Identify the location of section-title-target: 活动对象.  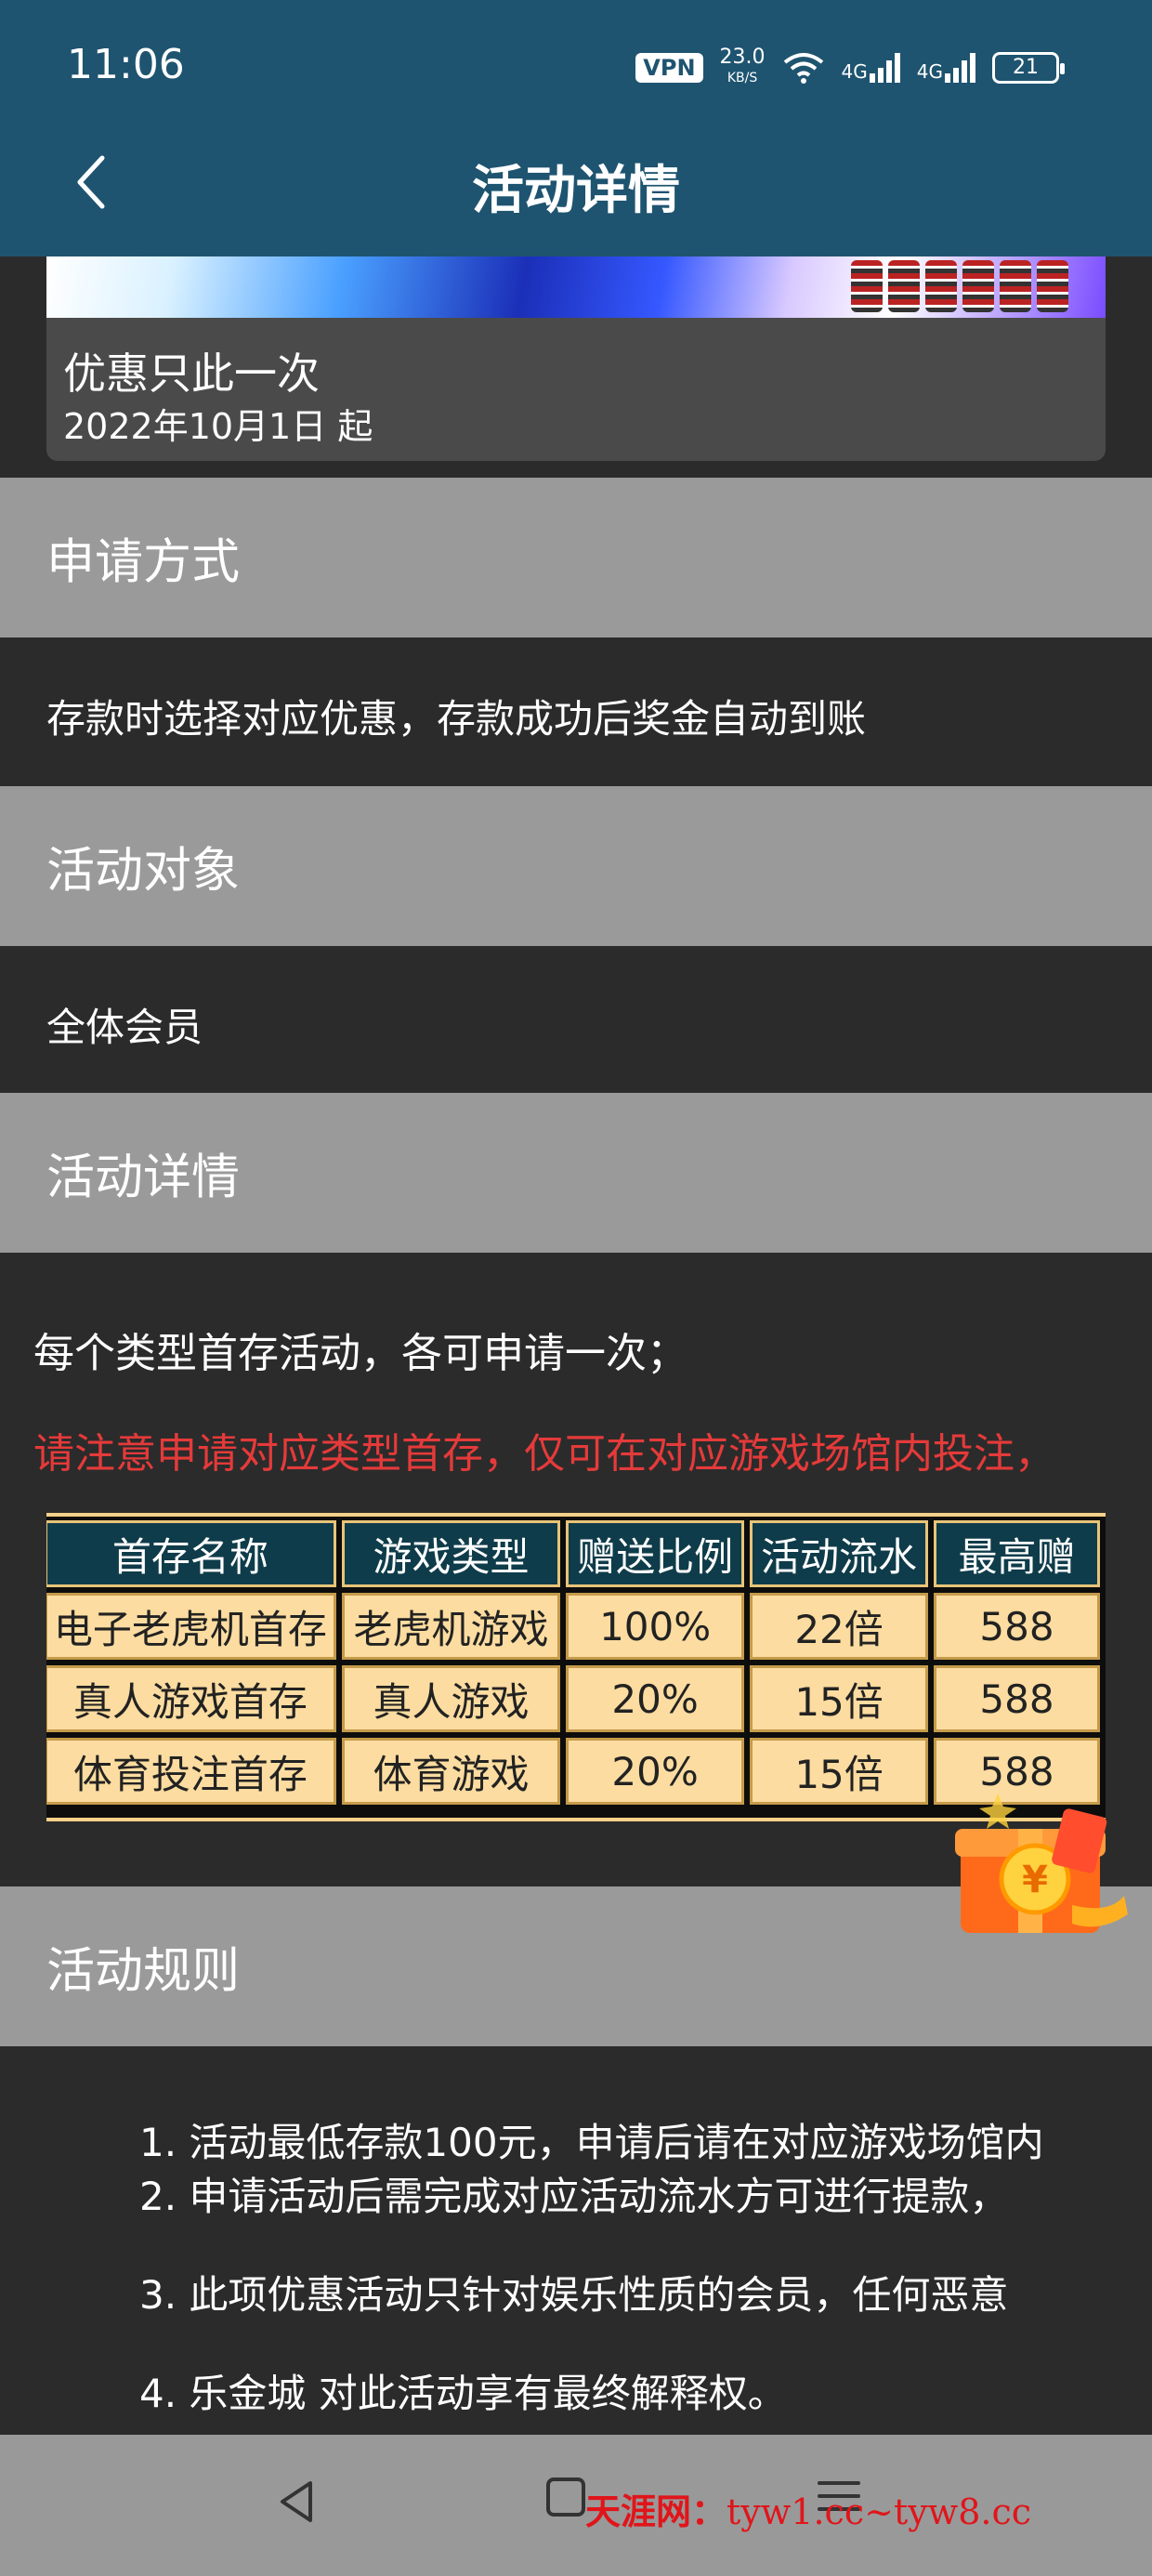
(143, 871).